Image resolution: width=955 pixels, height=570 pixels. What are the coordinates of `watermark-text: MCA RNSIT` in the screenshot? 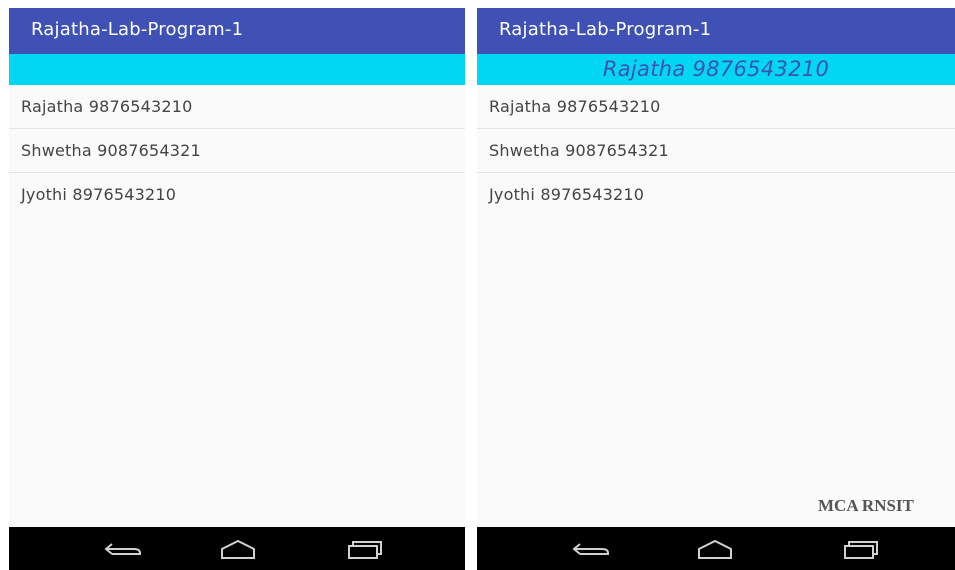 It's located at (866, 505).